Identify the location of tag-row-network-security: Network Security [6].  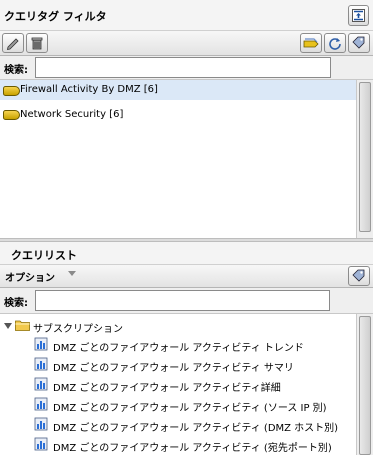
(178, 114).